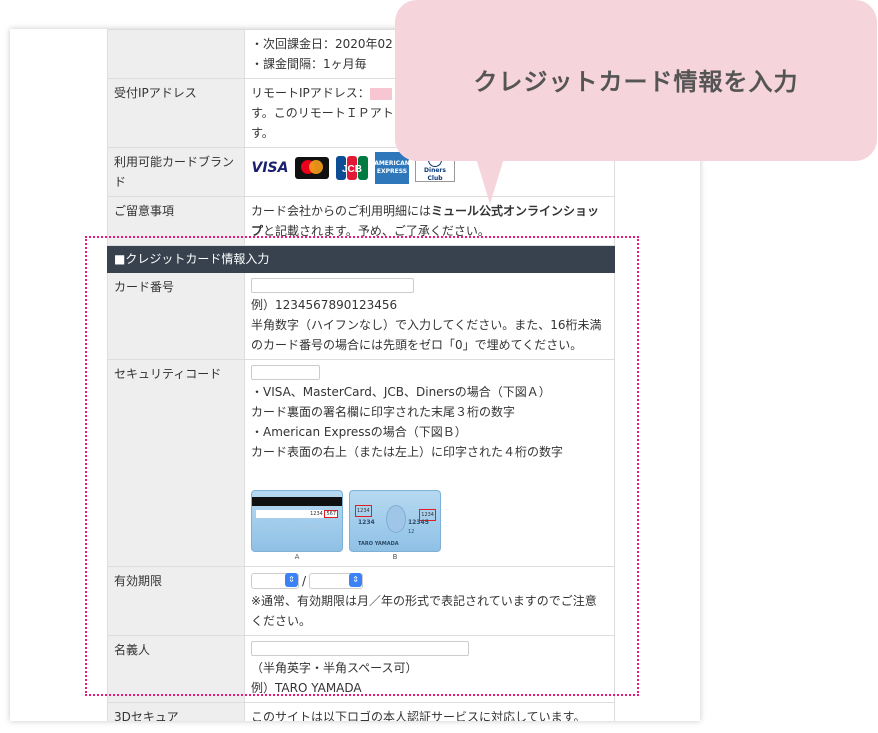  I want to click on security-note-1: ・VISA、MasterCard、JCB、Dinersの場合（下図Ａ）, so click(401, 392).